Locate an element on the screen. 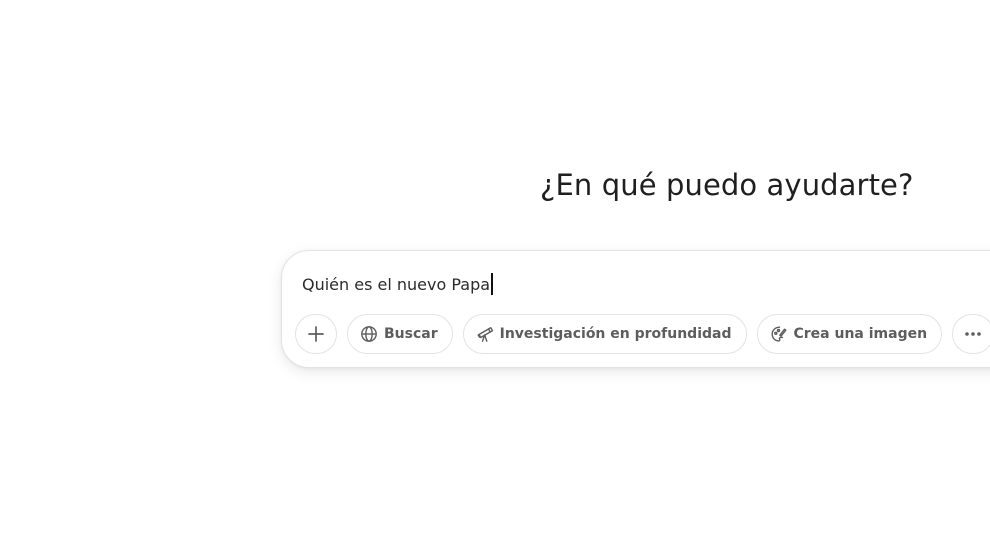 Image resolution: width=990 pixels, height=556 pixels. text-caret is located at coordinates (492, 284).